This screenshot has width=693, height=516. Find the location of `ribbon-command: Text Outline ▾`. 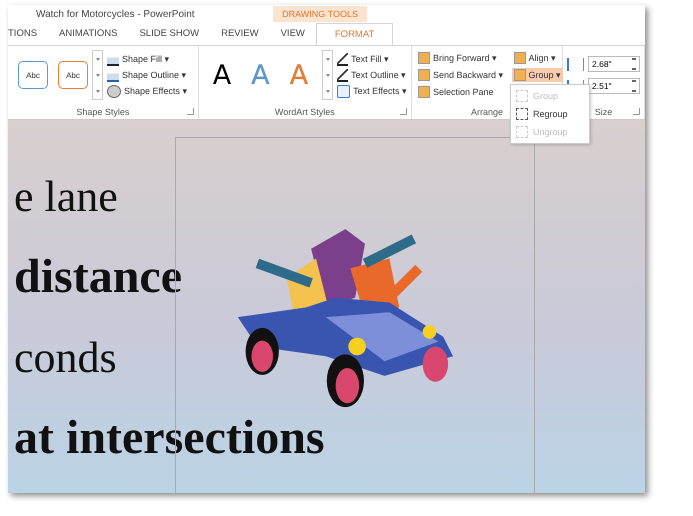

ribbon-command: Text Outline ▾ is located at coordinates (372, 75).